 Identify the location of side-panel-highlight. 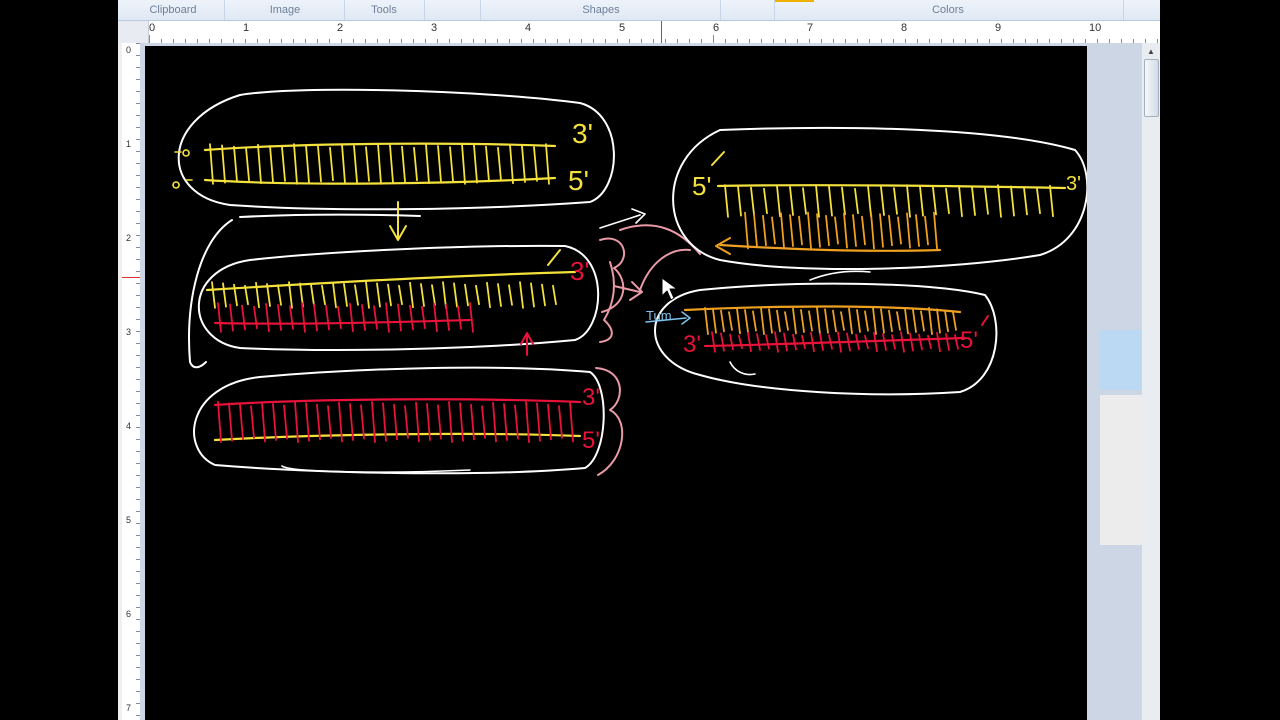
(1121, 360).